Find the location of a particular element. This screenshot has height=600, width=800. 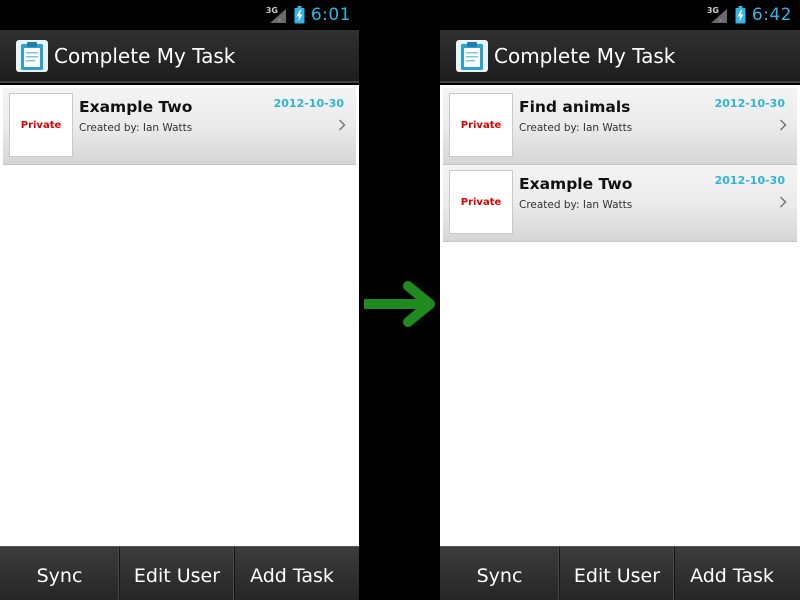

task-title: Find animals is located at coordinates (575, 107).